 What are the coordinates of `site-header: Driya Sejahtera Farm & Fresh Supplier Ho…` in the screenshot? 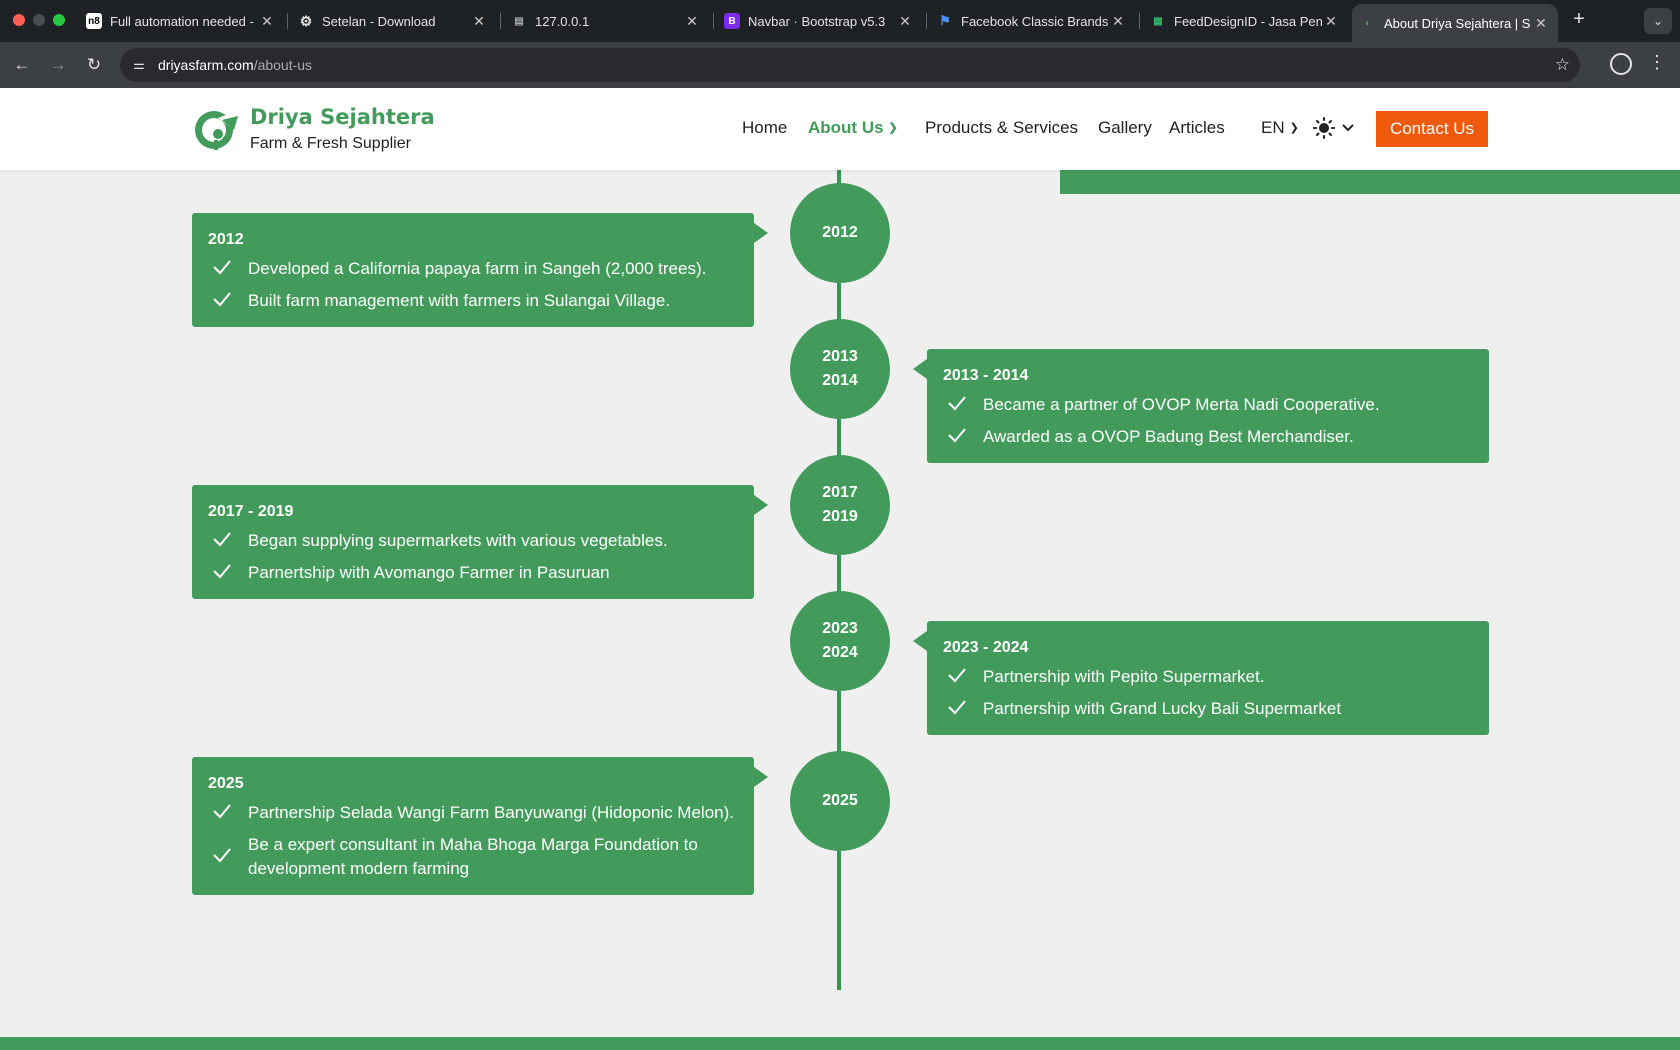 It's located at (840, 129).